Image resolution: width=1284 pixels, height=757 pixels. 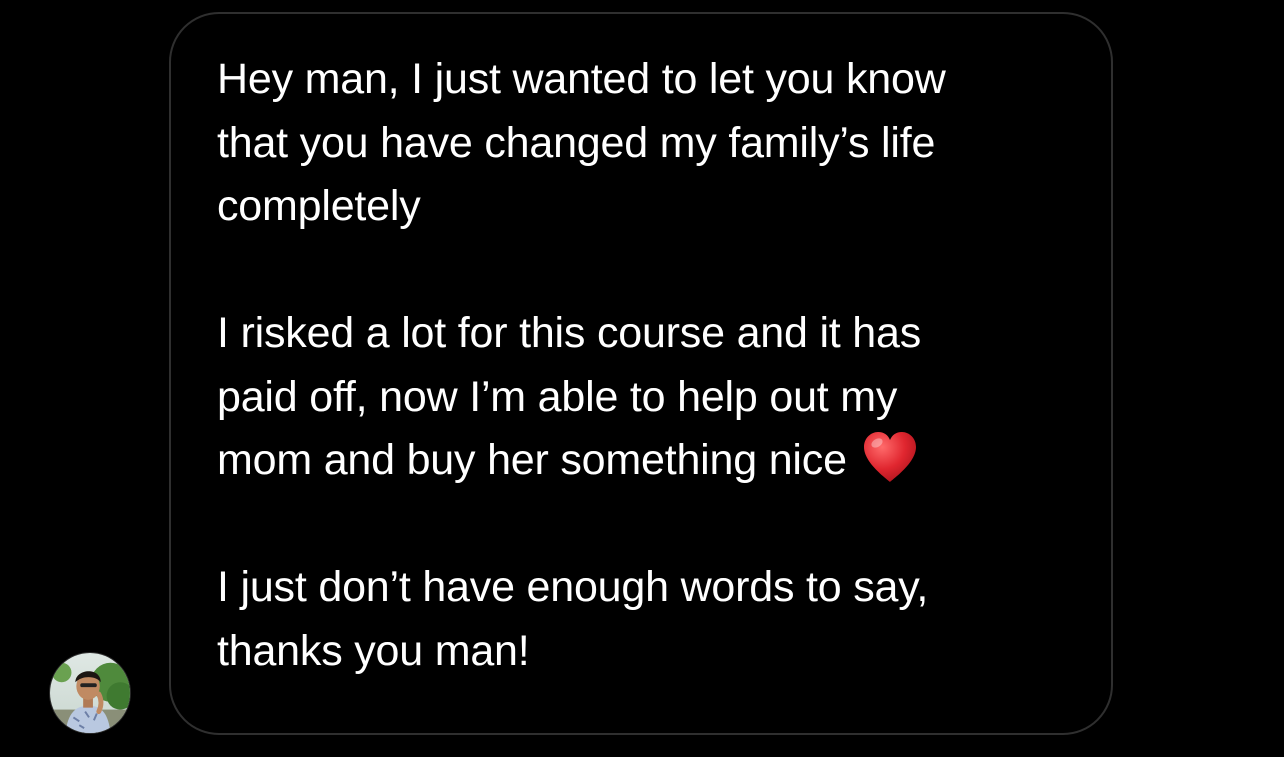 I want to click on message-line: Hey man, I just wanted to let you know, so click(x=581, y=79).